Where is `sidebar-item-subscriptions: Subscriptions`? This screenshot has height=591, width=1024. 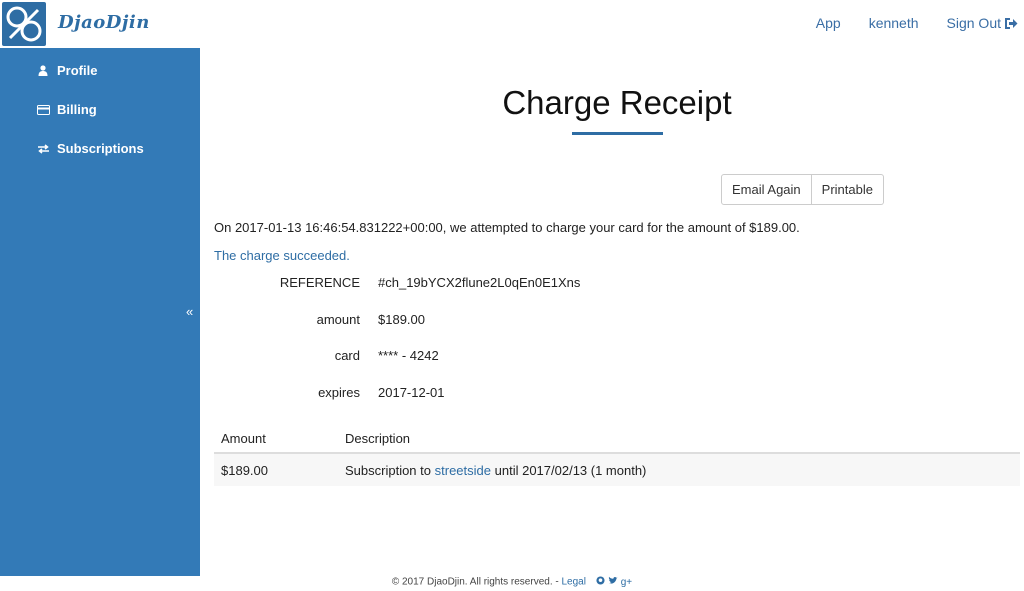
sidebar-item-subscriptions: Subscriptions is located at coordinates (90, 148).